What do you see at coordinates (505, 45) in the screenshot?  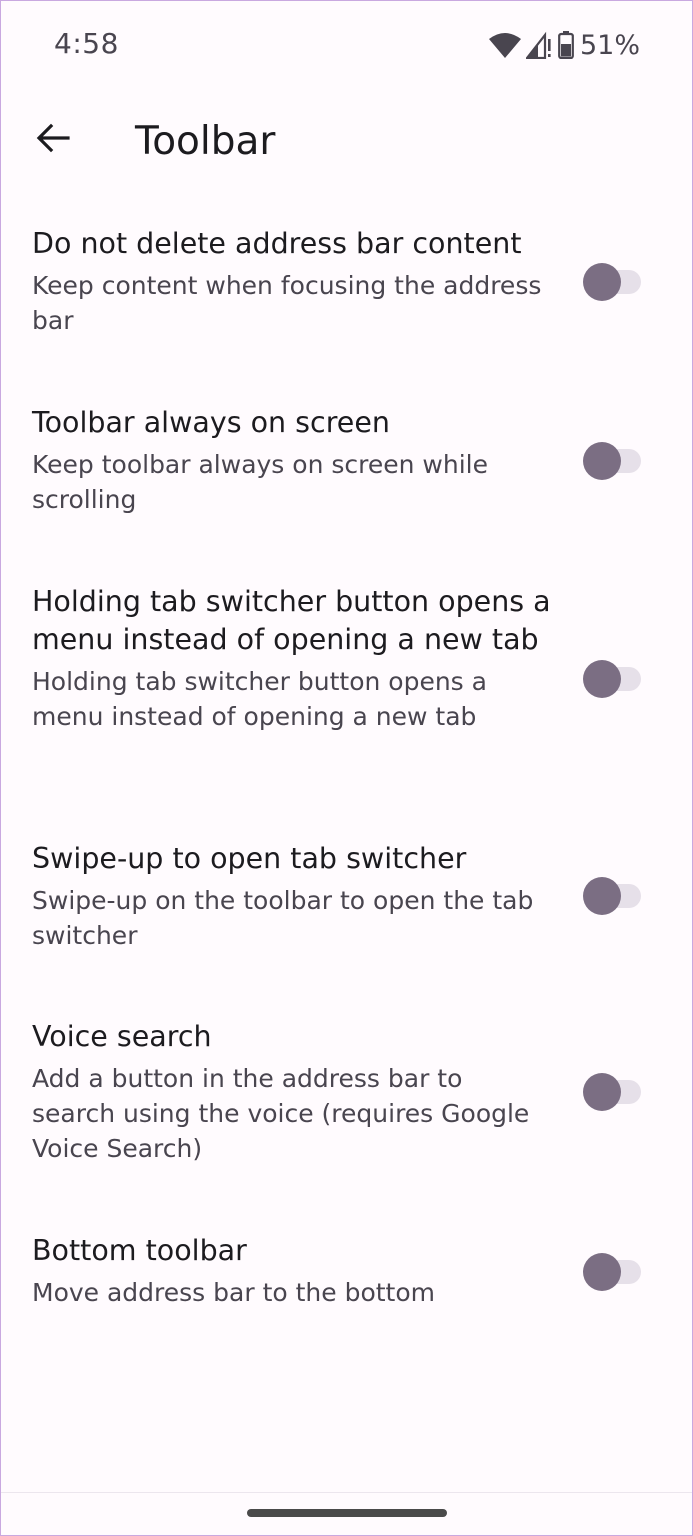 I see `wifi-icon` at bounding box center [505, 45].